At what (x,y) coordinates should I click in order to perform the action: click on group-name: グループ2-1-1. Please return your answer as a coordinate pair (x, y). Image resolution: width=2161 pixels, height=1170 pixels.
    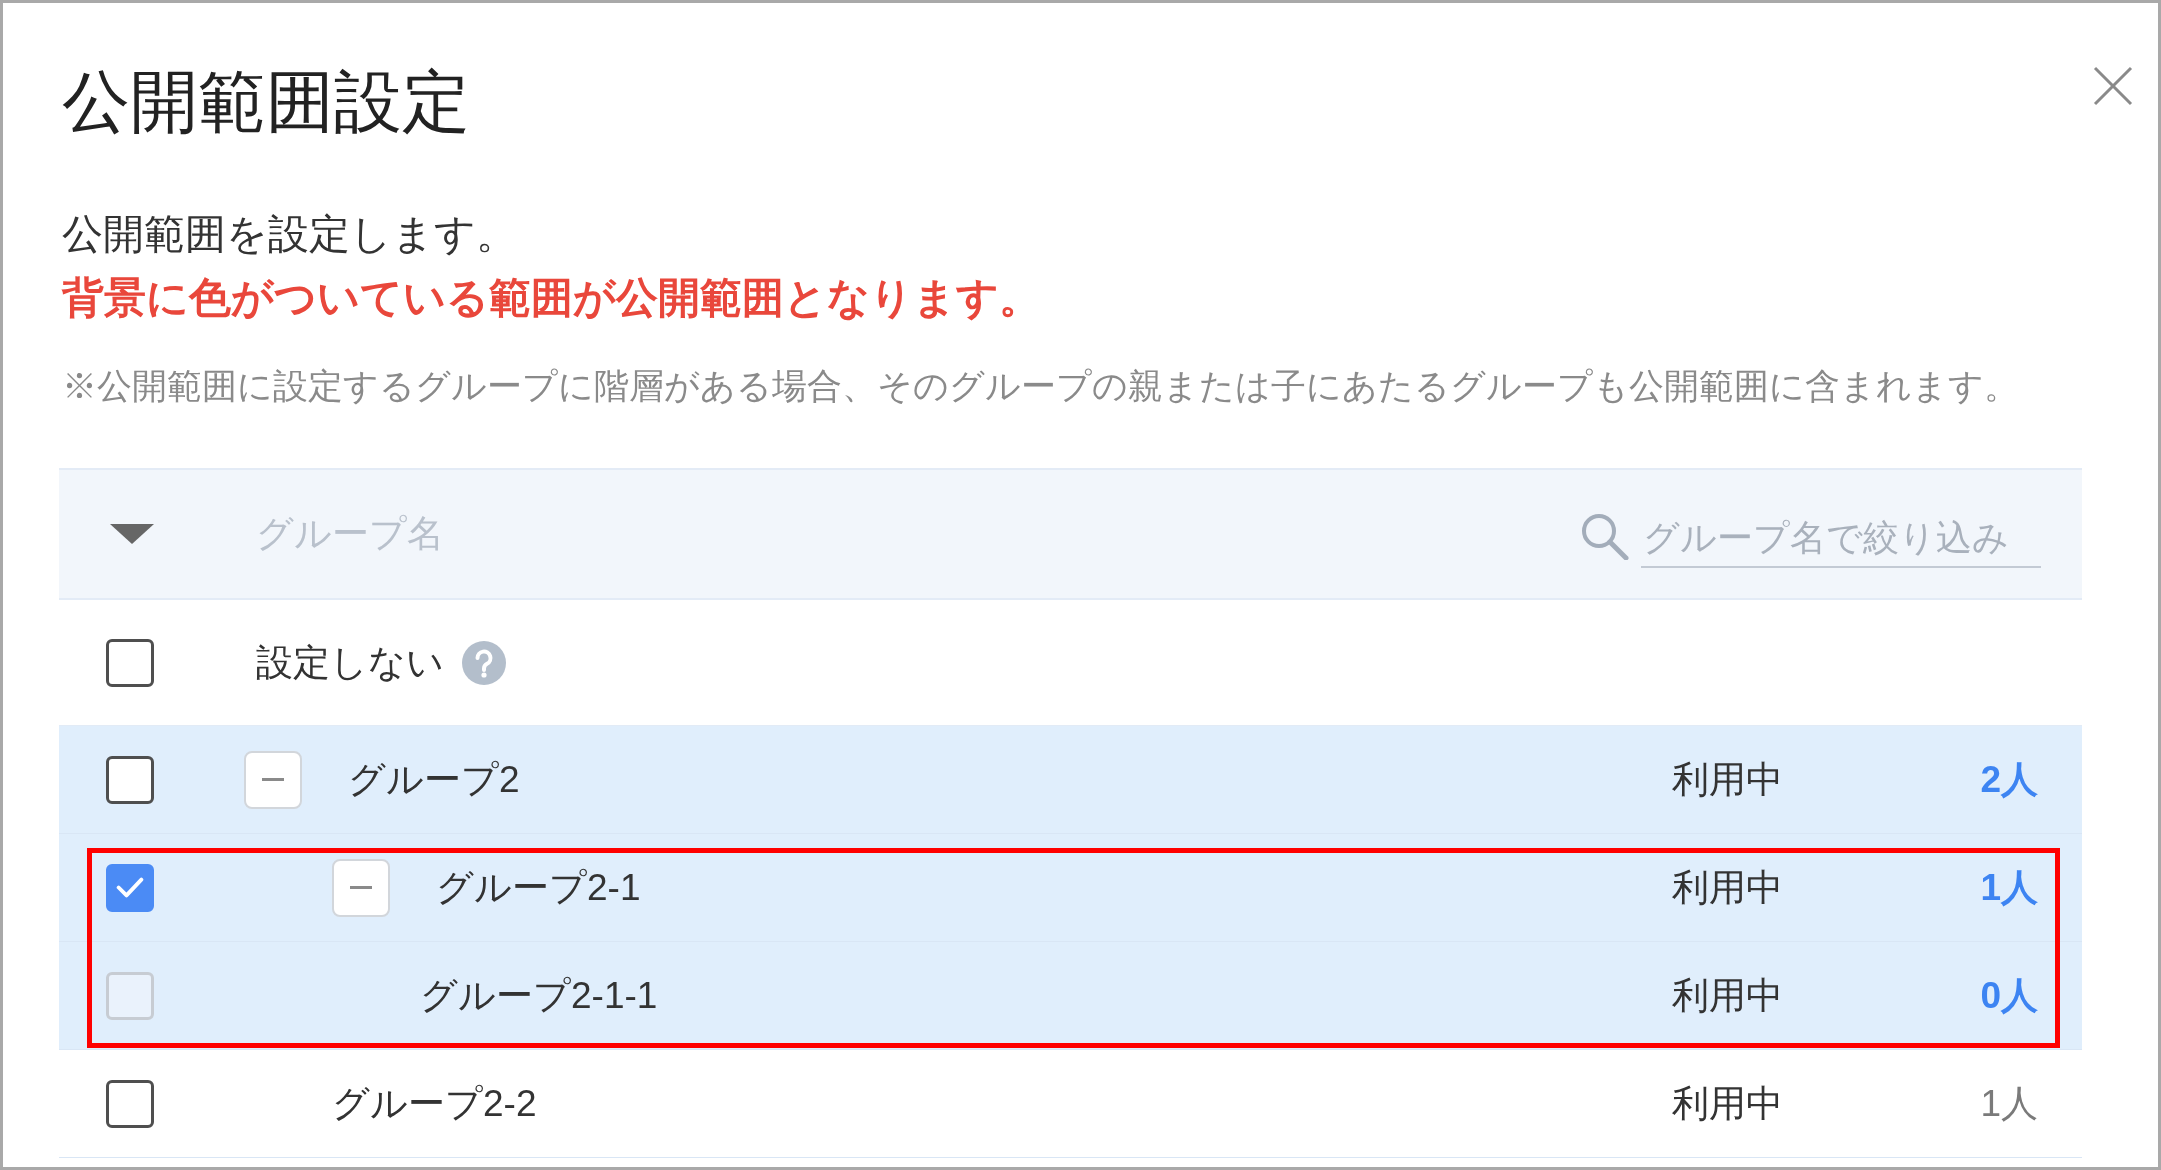
    Looking at the image, I should click on (539, 995).